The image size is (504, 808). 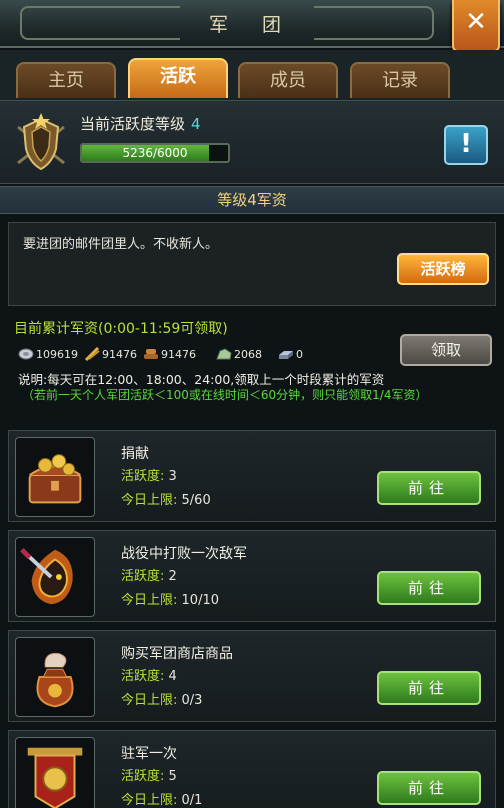 I want to click on task-limit: 今日上限: 5/60, so click(x=166, y=498).